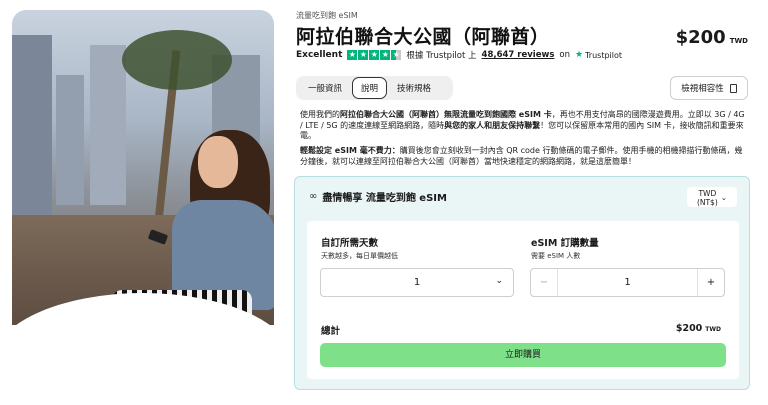 This screenshot has width=768, height=405. I want to click on page-title: 阿拉伯聯合大公國（阿聯酋）, so click(423, 37).